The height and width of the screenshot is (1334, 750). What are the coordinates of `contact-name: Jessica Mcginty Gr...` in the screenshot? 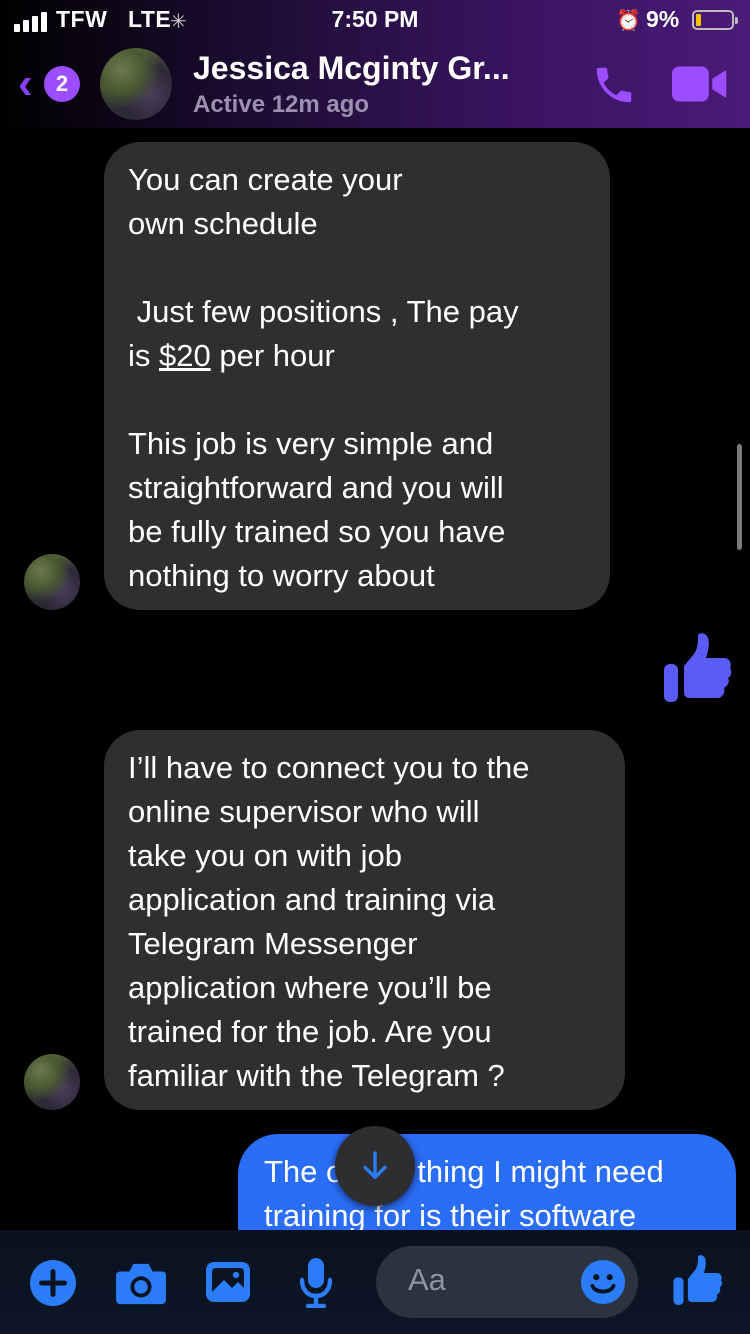 It's located at (351, 68).